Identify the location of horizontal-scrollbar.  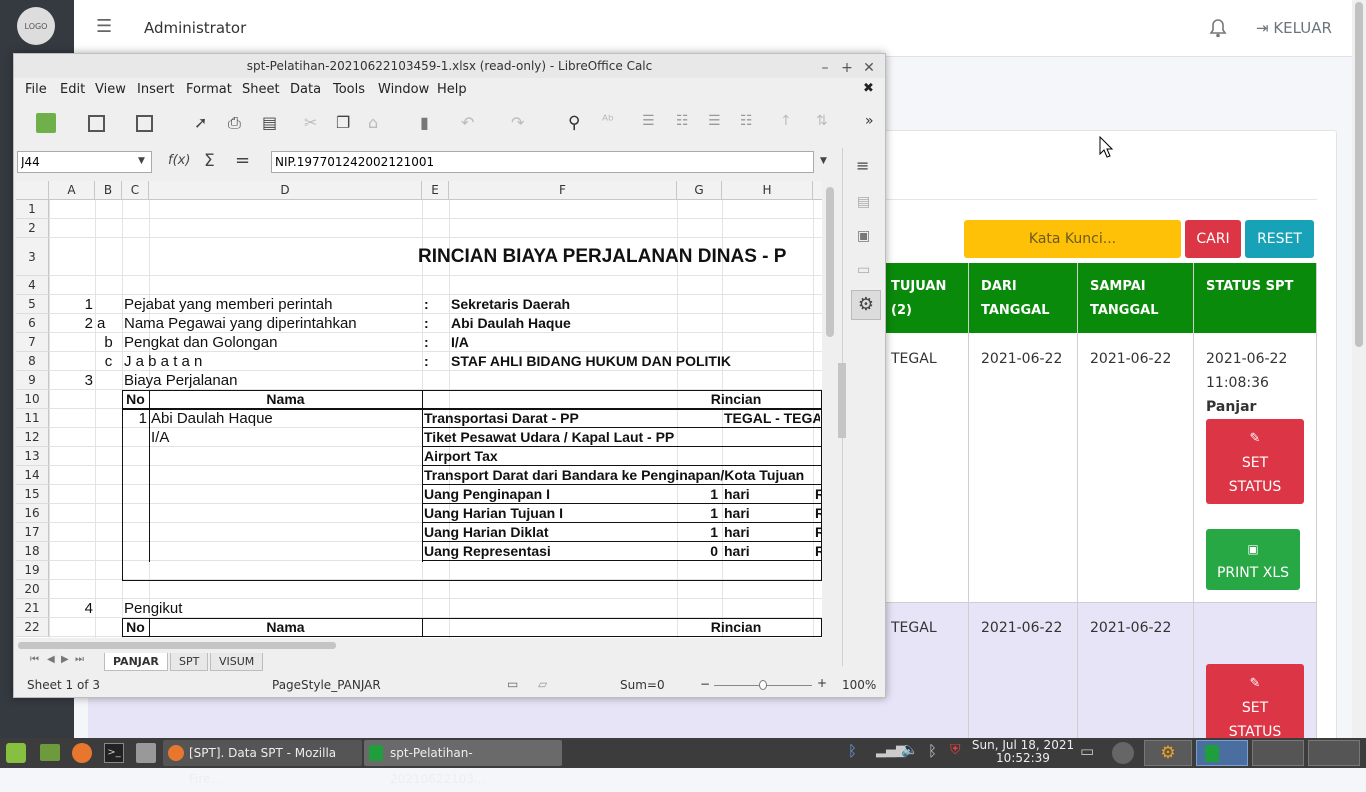
(419, 645).